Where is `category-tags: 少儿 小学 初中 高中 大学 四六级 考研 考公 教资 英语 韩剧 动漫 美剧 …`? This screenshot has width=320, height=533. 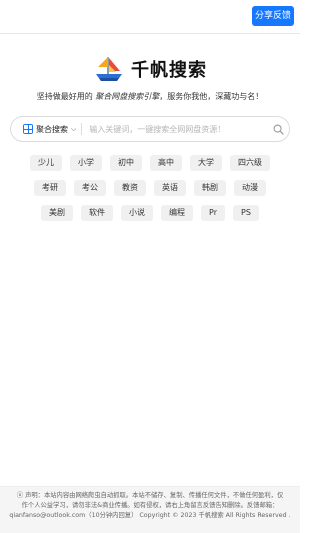 category-tags: 少儿 小学 初中 高中 大学 四六级 考研 考公 教资 英语 韩剧 动漫 美剧 … is located at coordinates (150, 188).